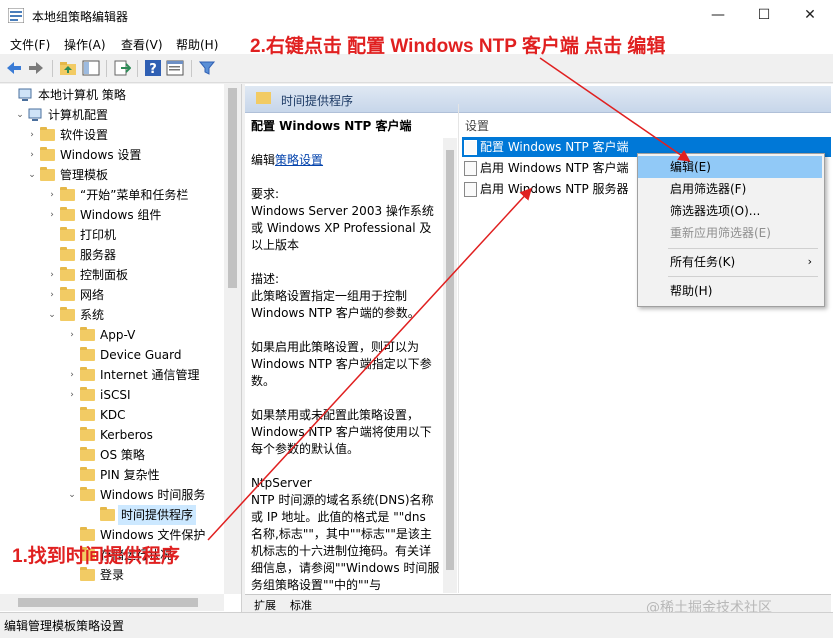 This screenshot has height=638, width=833. I want to click on tree-node-label: 软件设置, so click(84, 135).